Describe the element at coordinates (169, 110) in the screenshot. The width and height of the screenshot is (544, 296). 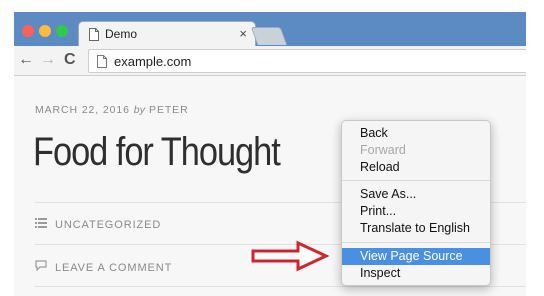
I see `post-author: PETER` at that location.